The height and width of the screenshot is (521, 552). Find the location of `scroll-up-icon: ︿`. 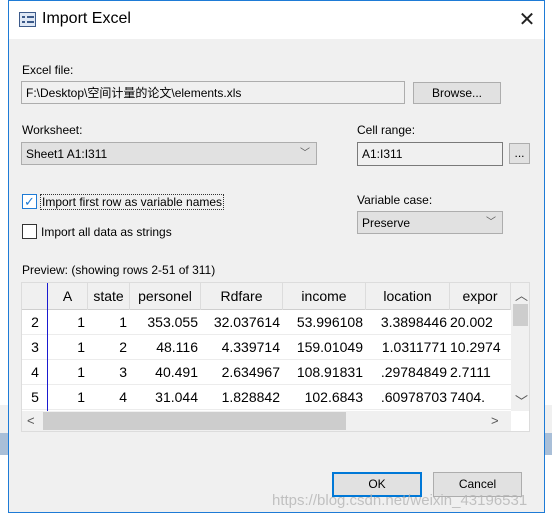

scroll-up-icon: ︿ is located at coordinates (521, 294).